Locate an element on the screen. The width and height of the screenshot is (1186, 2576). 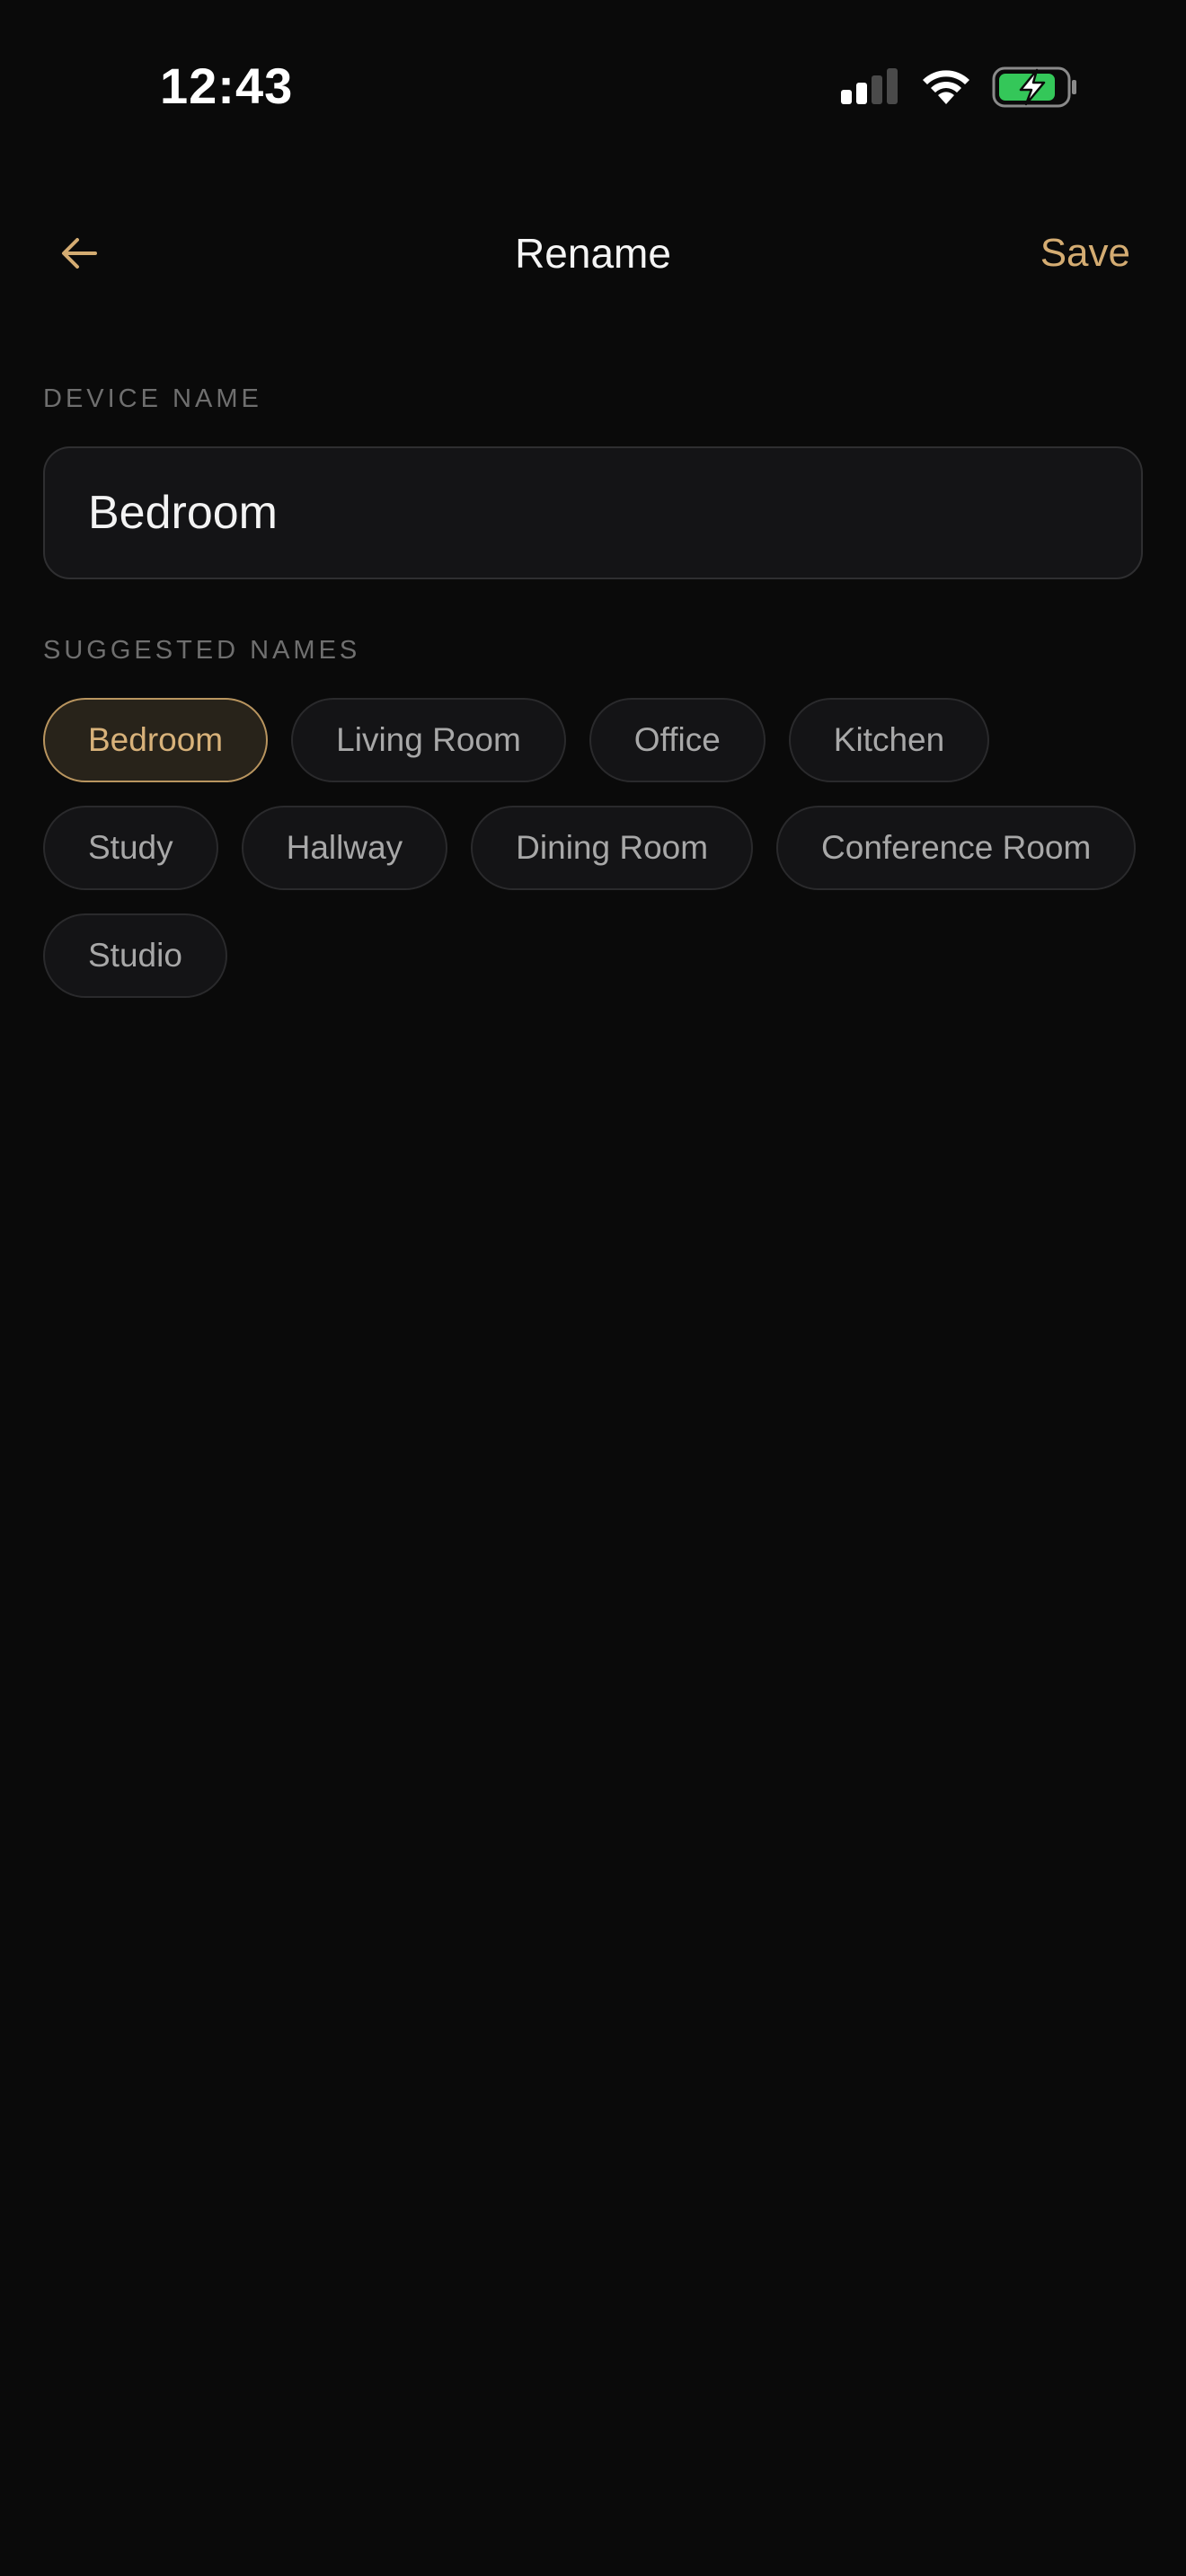
suggestion-chip-studio: Studio is located at coordinates (135, 955).